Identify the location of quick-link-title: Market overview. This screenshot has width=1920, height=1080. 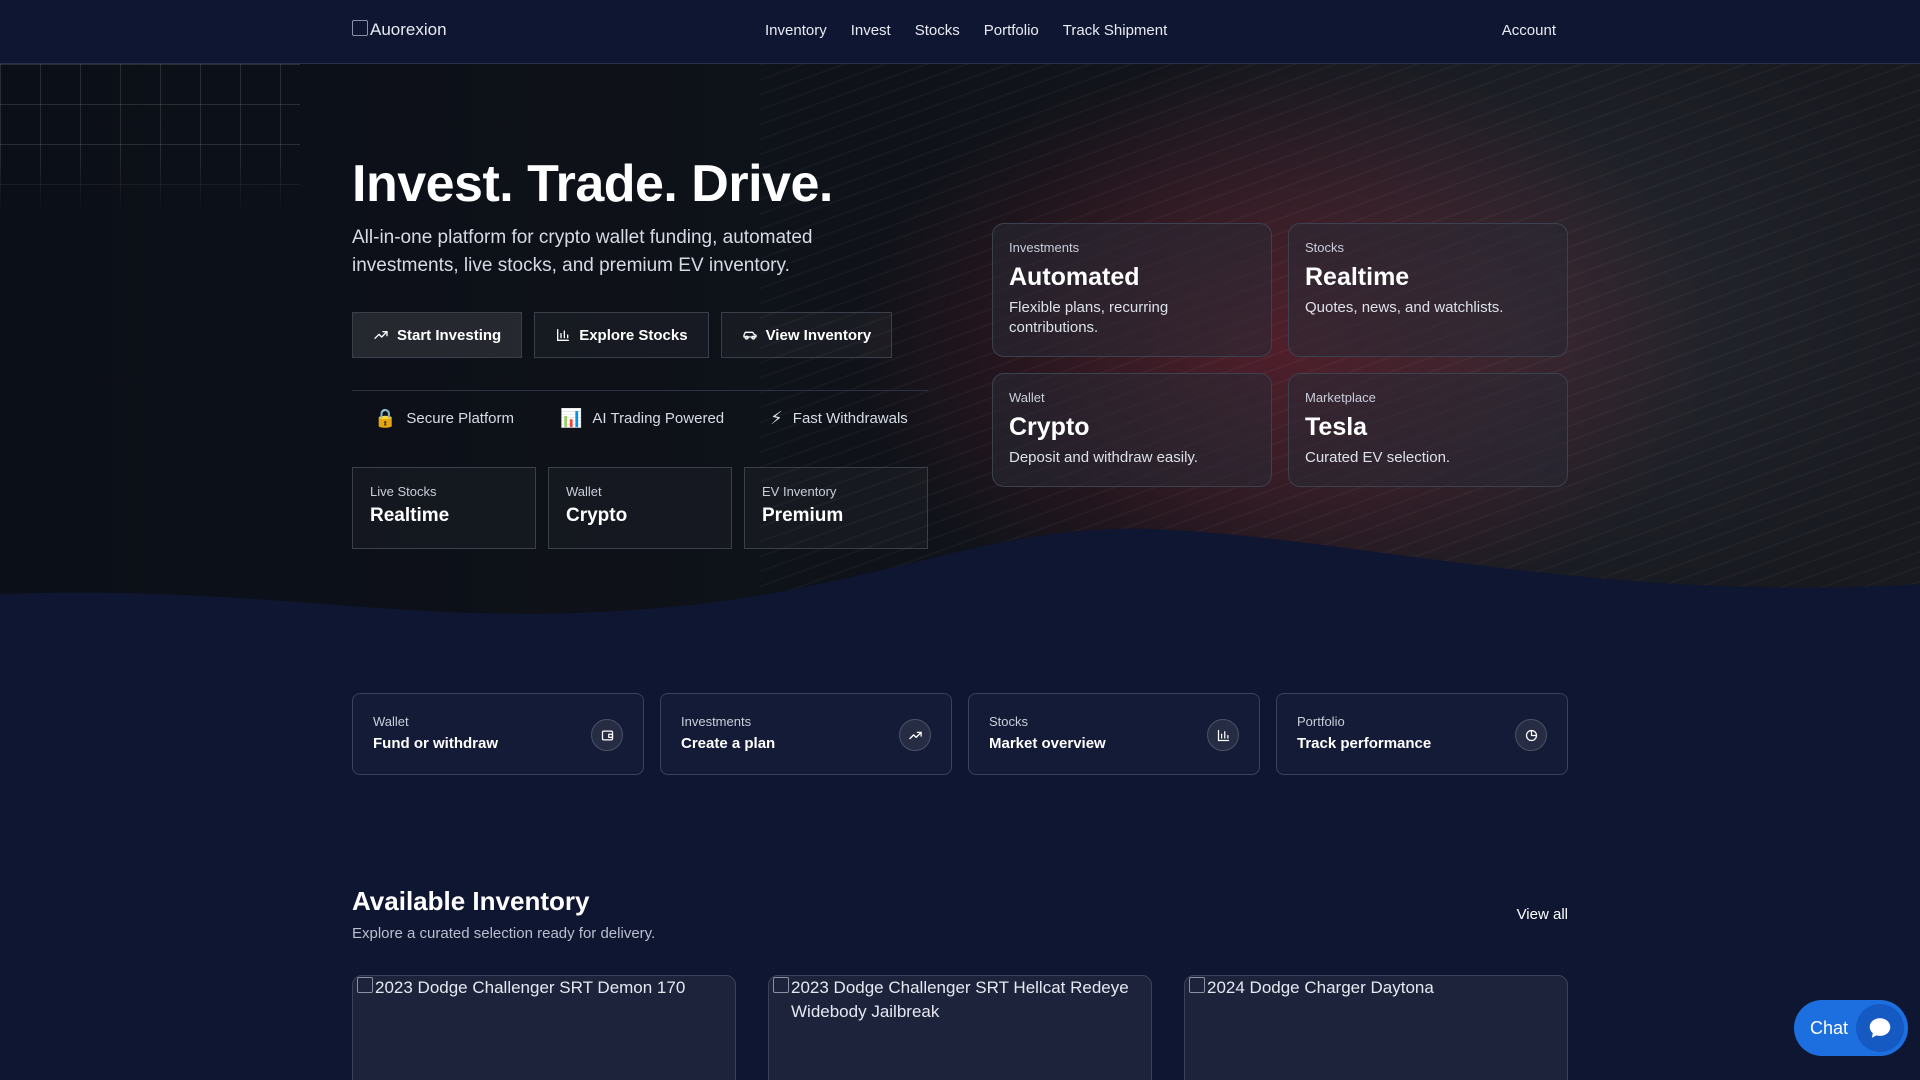
(1047, 743).